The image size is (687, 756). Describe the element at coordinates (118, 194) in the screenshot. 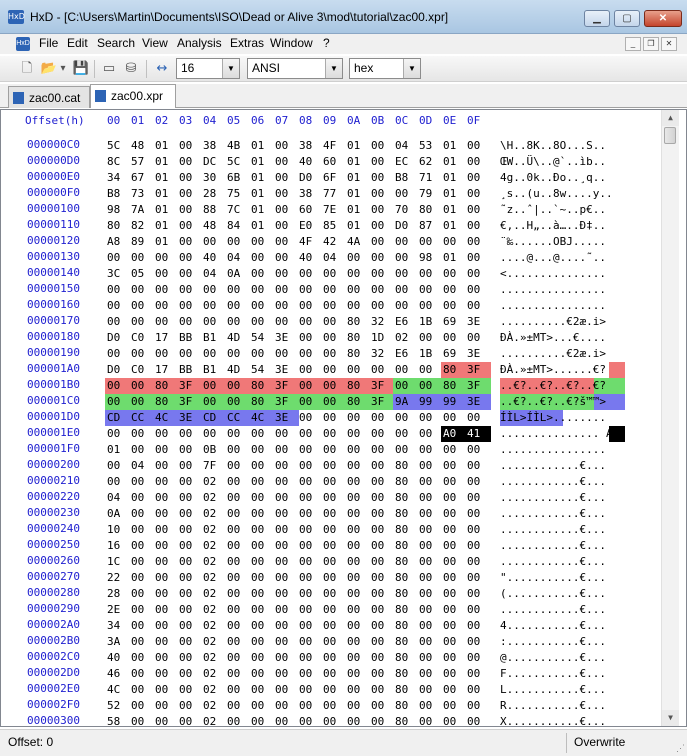

I see `hex-byte: B8` at that location.